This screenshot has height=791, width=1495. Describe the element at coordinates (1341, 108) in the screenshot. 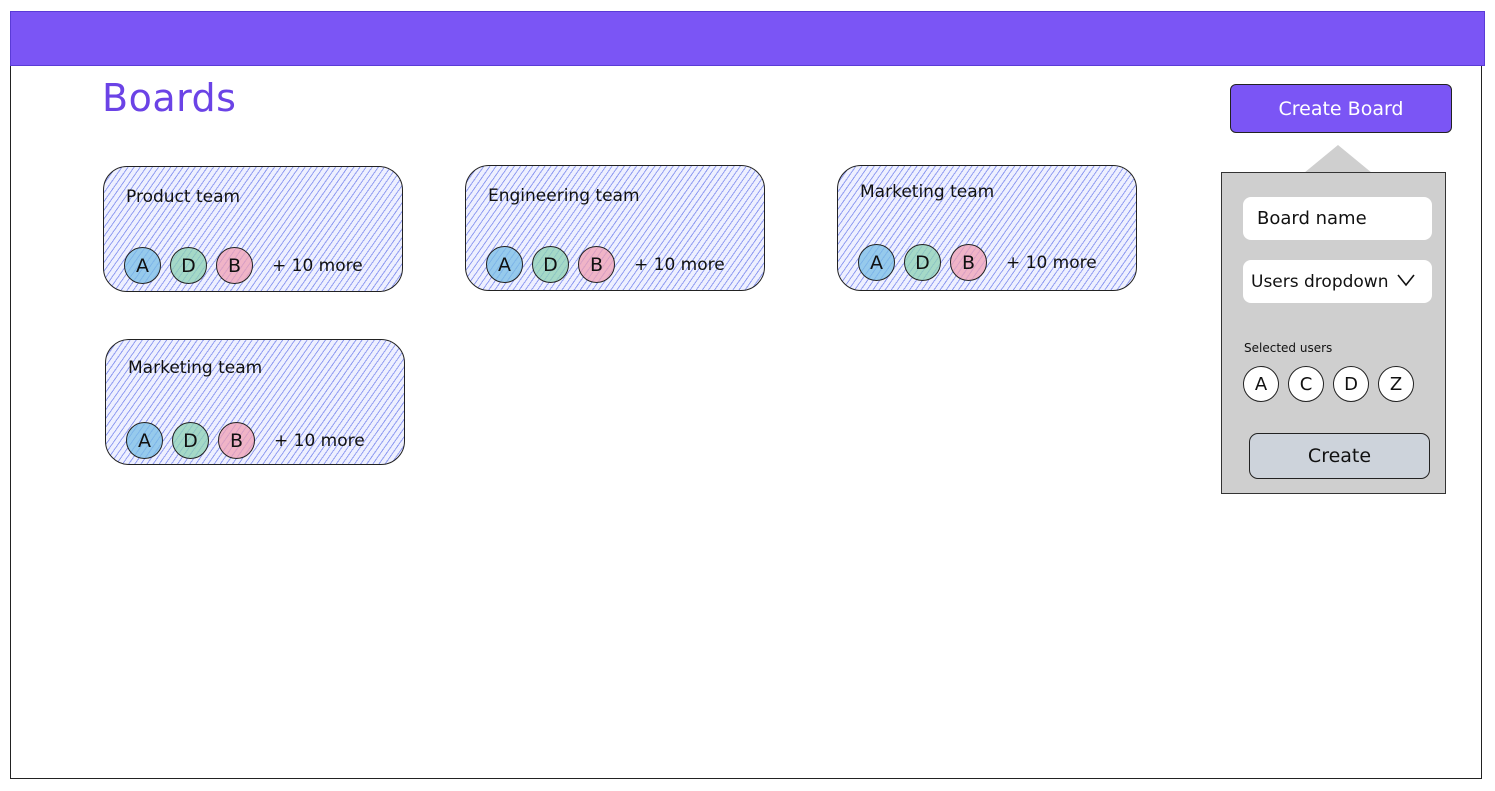

I see `create-board-button: Create Board` at that location.